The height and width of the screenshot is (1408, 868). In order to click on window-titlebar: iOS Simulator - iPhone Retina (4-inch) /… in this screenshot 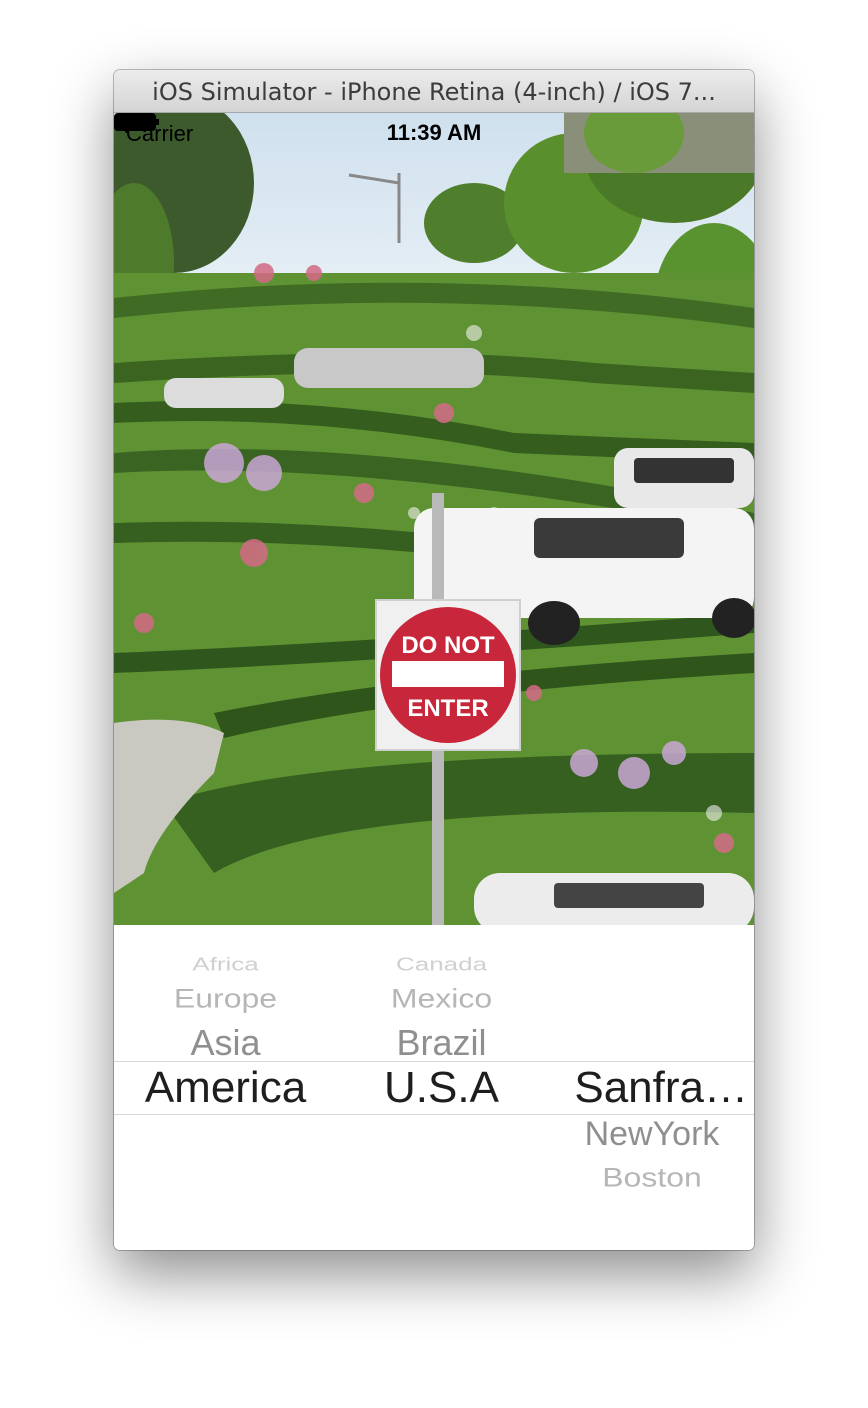, I will do `click(434, 91)`.